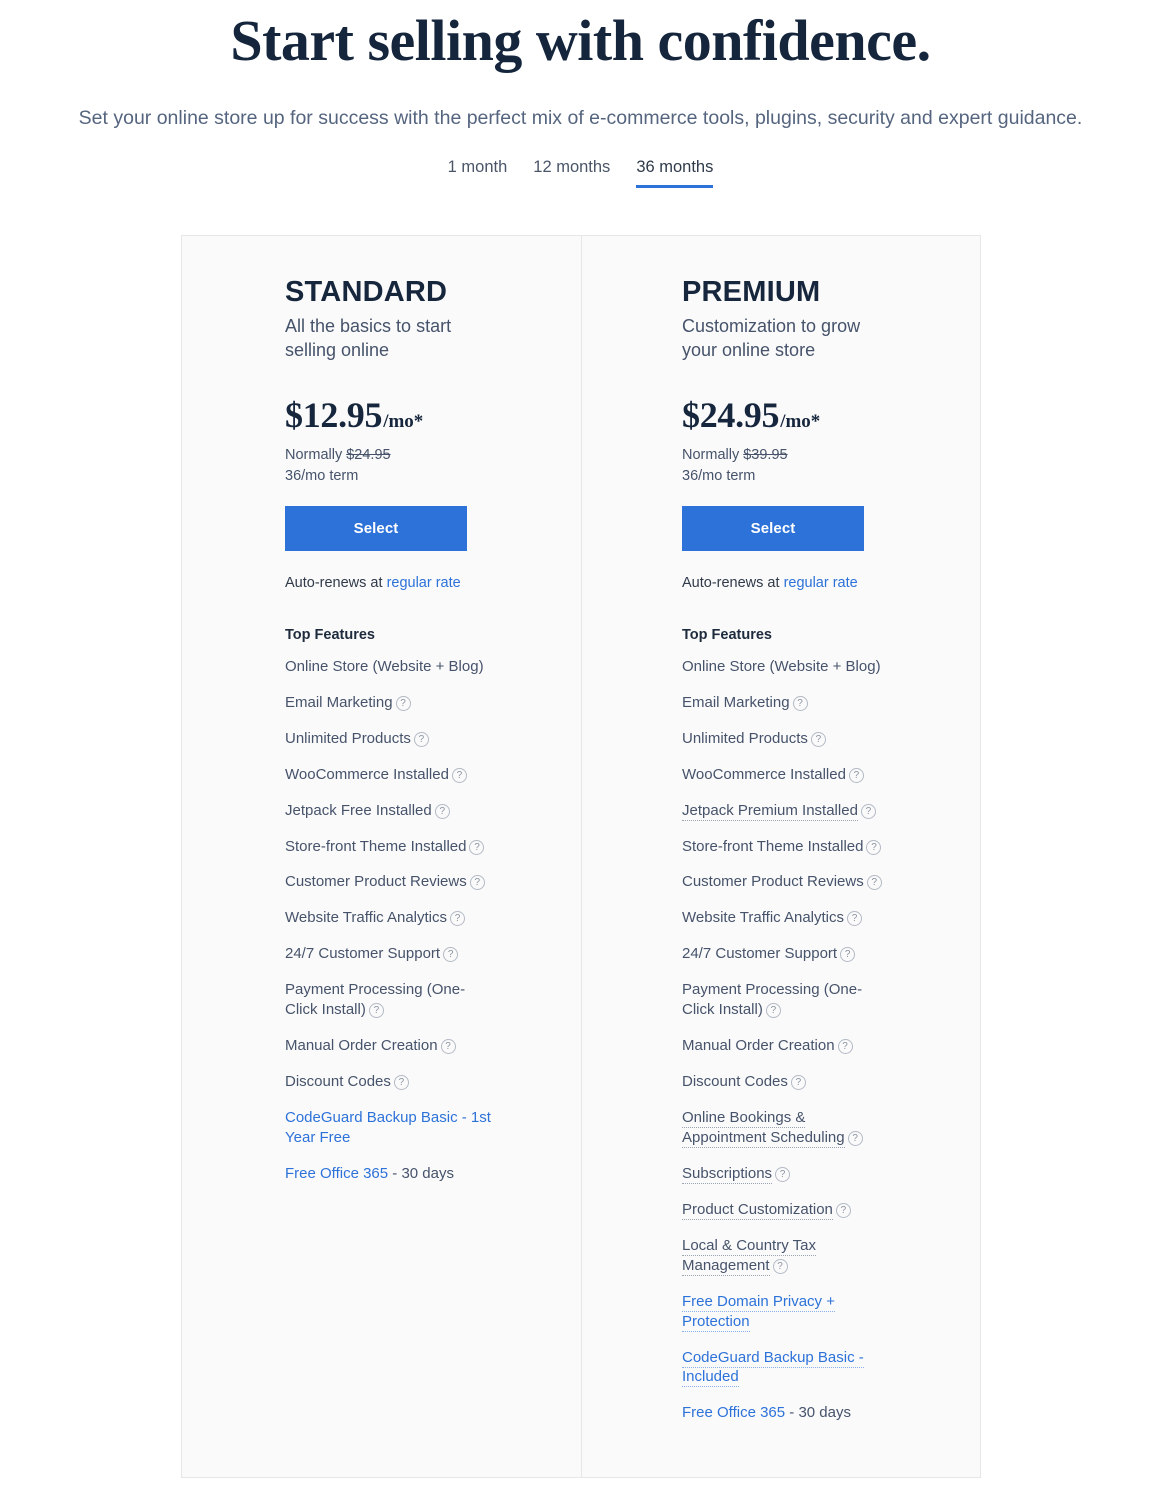 This screenshot has height=1498, width=1161. What do you see at coordinates (366, 292) in the screenshot?
I see `plan-name: STANDARD` at bounding box center [366, 292].